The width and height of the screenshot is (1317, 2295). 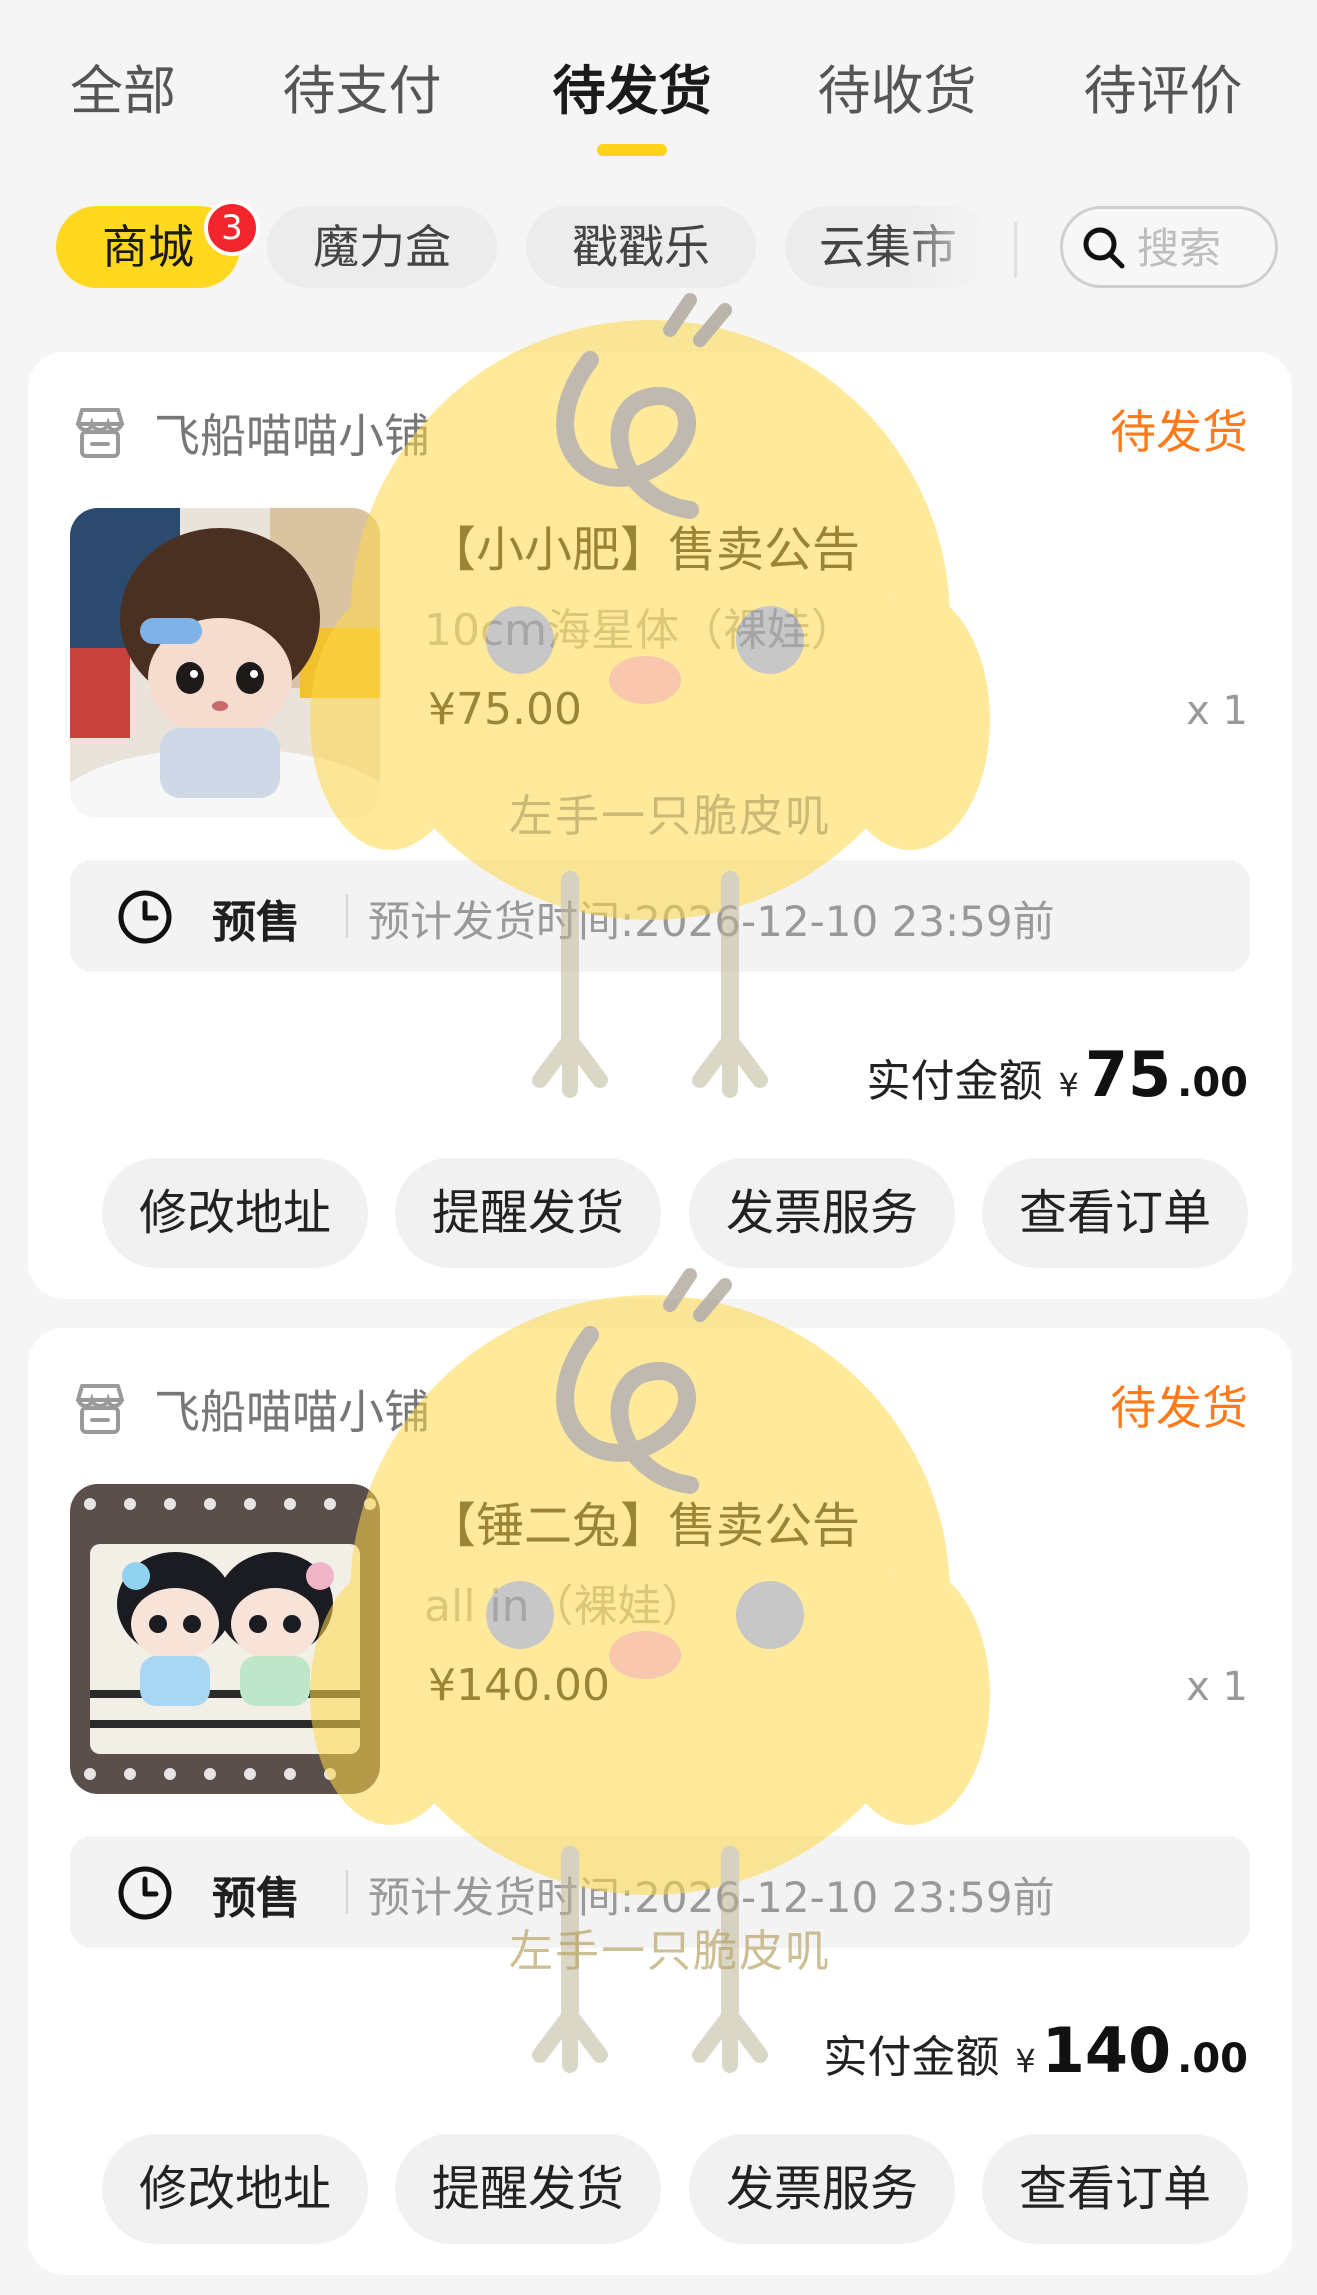 What do you see at coordinates (1104, 248) in the screenshot?
I see `search-icon` at bounding box center [1104, 248].